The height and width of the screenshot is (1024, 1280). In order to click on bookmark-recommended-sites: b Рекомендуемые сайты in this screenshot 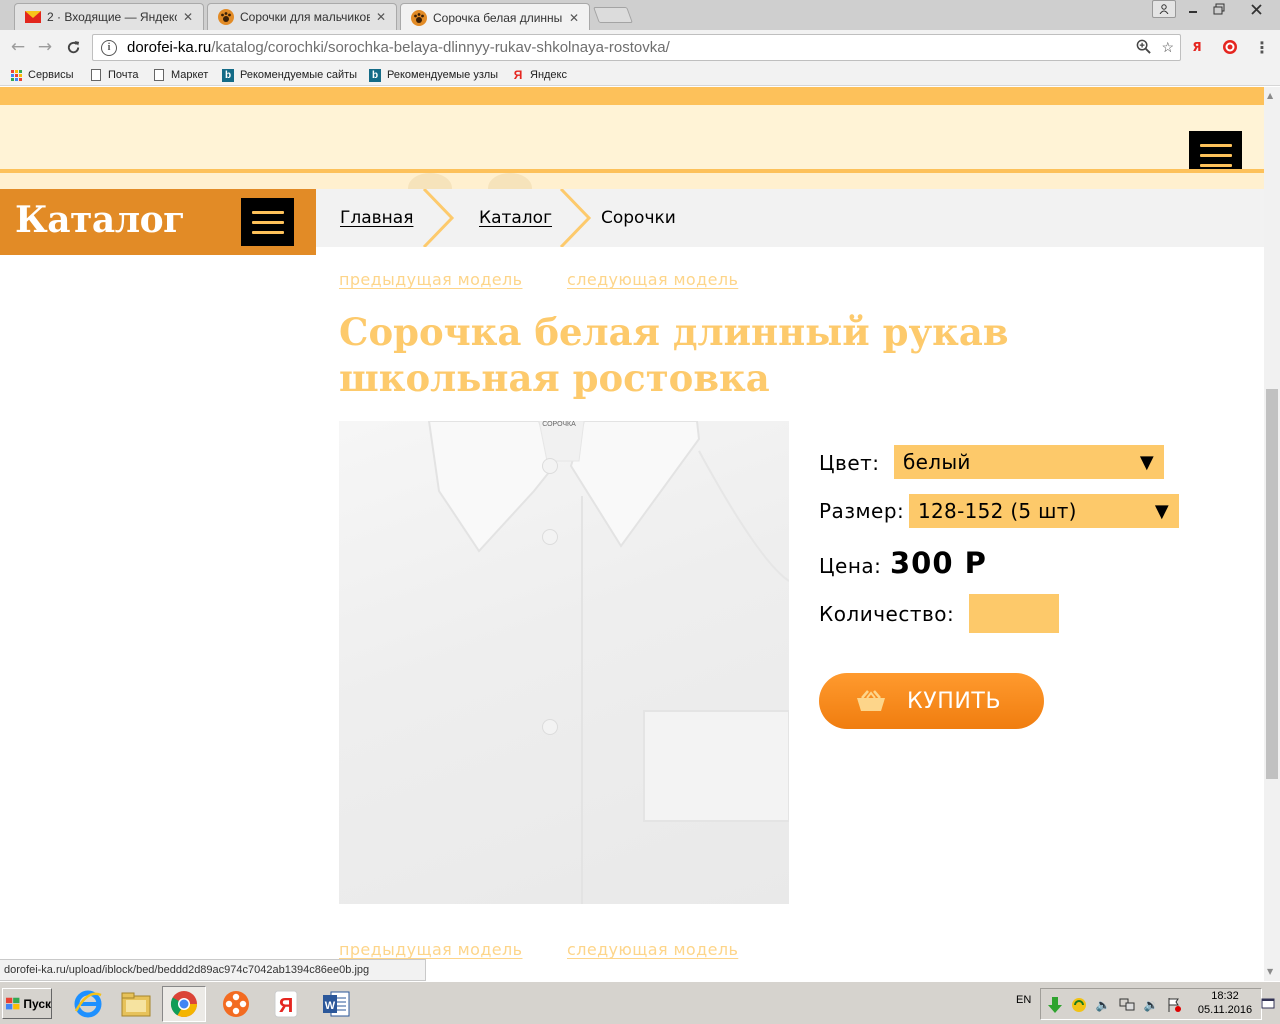, I will do `click(289, 75)`.